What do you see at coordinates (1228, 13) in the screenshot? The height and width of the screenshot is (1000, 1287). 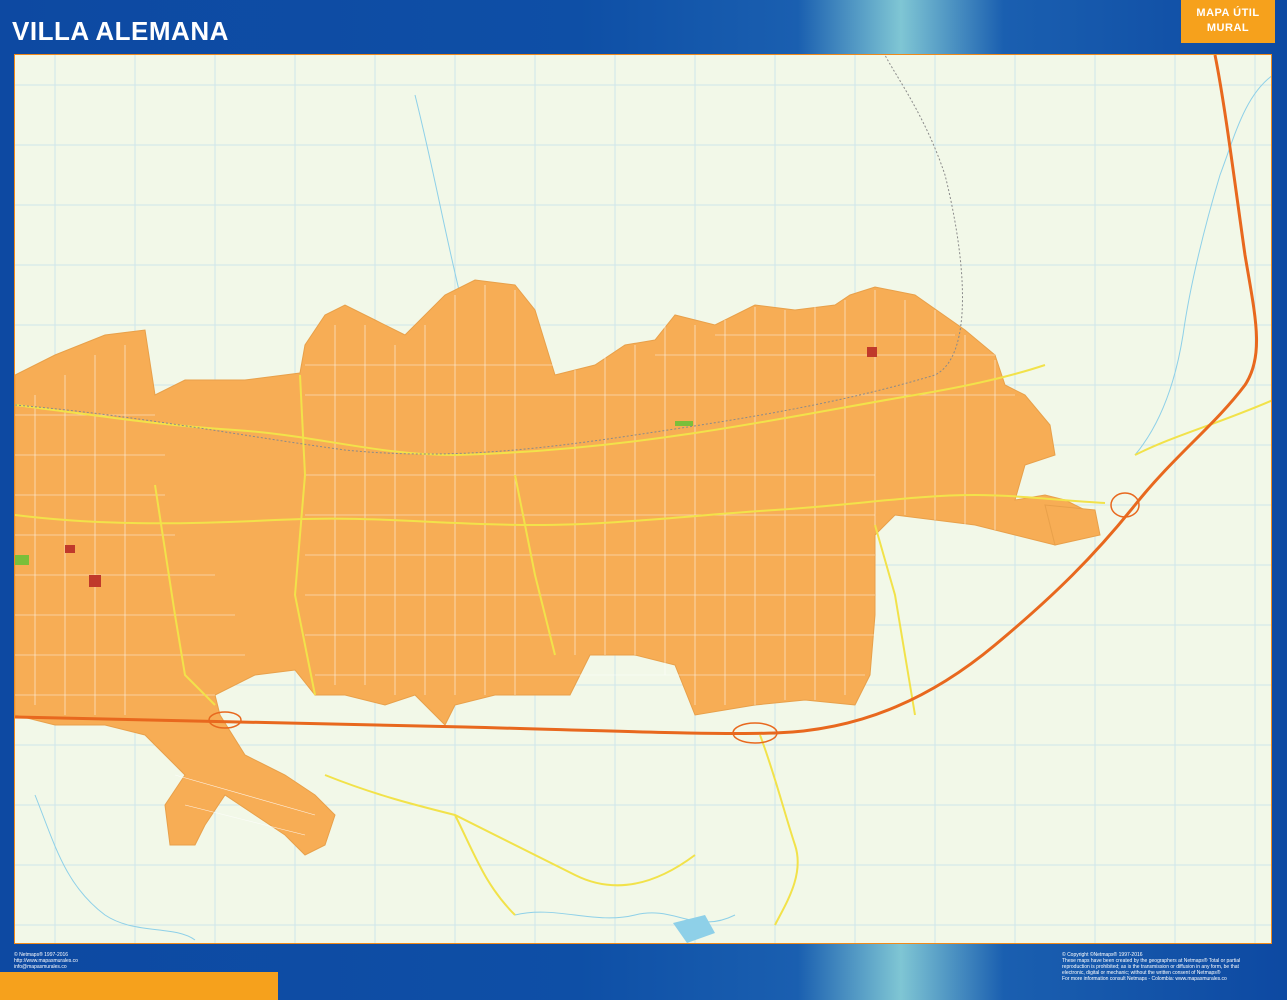 I see `badge-line-1: MAPA ÚTIL` at bounding box center [1228, 13].